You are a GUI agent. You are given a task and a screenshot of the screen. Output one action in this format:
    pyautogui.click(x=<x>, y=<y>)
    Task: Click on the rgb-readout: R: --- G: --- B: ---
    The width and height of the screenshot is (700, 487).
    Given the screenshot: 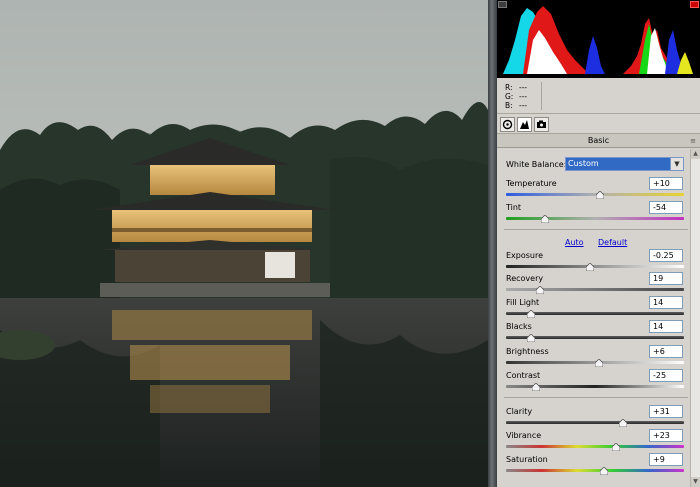 What is the action you would take?
    pyautogui.click(x=598, y=96)
    